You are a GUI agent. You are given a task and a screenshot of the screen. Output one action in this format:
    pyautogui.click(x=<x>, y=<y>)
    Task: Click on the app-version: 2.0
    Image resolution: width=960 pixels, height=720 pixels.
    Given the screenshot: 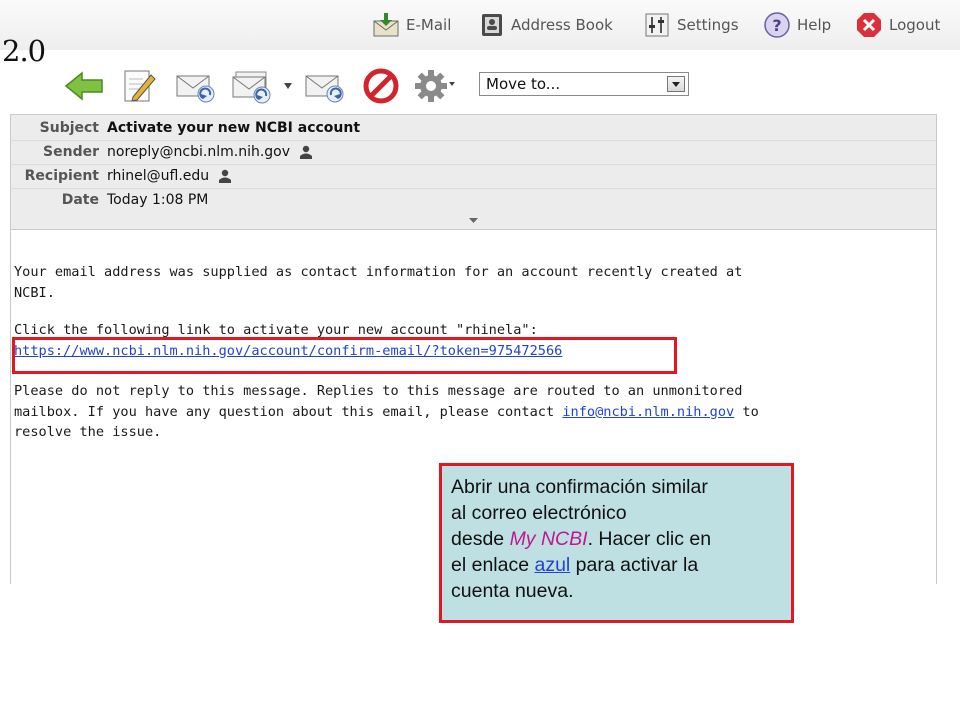 What is the action you would take?
    pyautogui.click(x=24, y=51)
    